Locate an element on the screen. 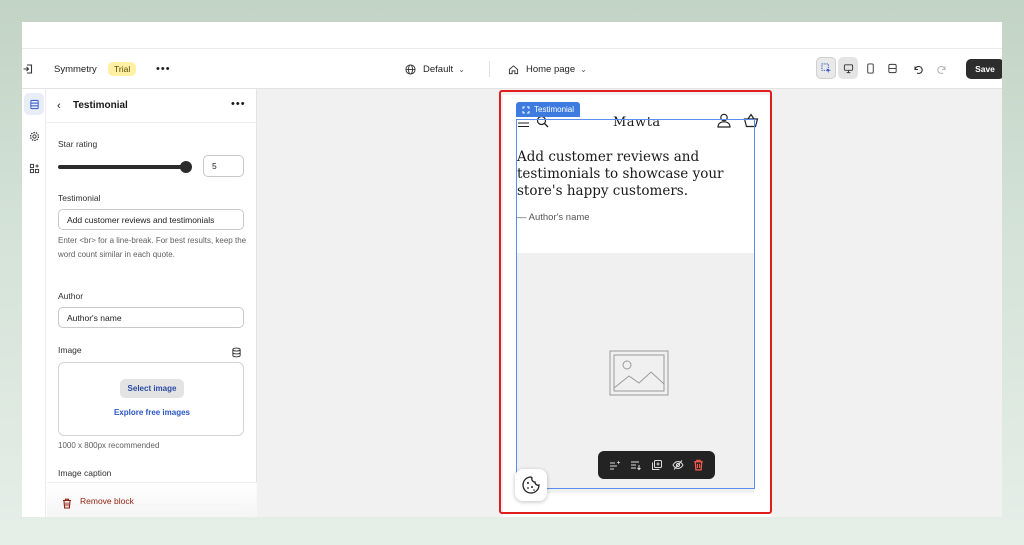 This screenshot has height=545, width=1024. star-rating-slider is located at coordinates (122, 167).